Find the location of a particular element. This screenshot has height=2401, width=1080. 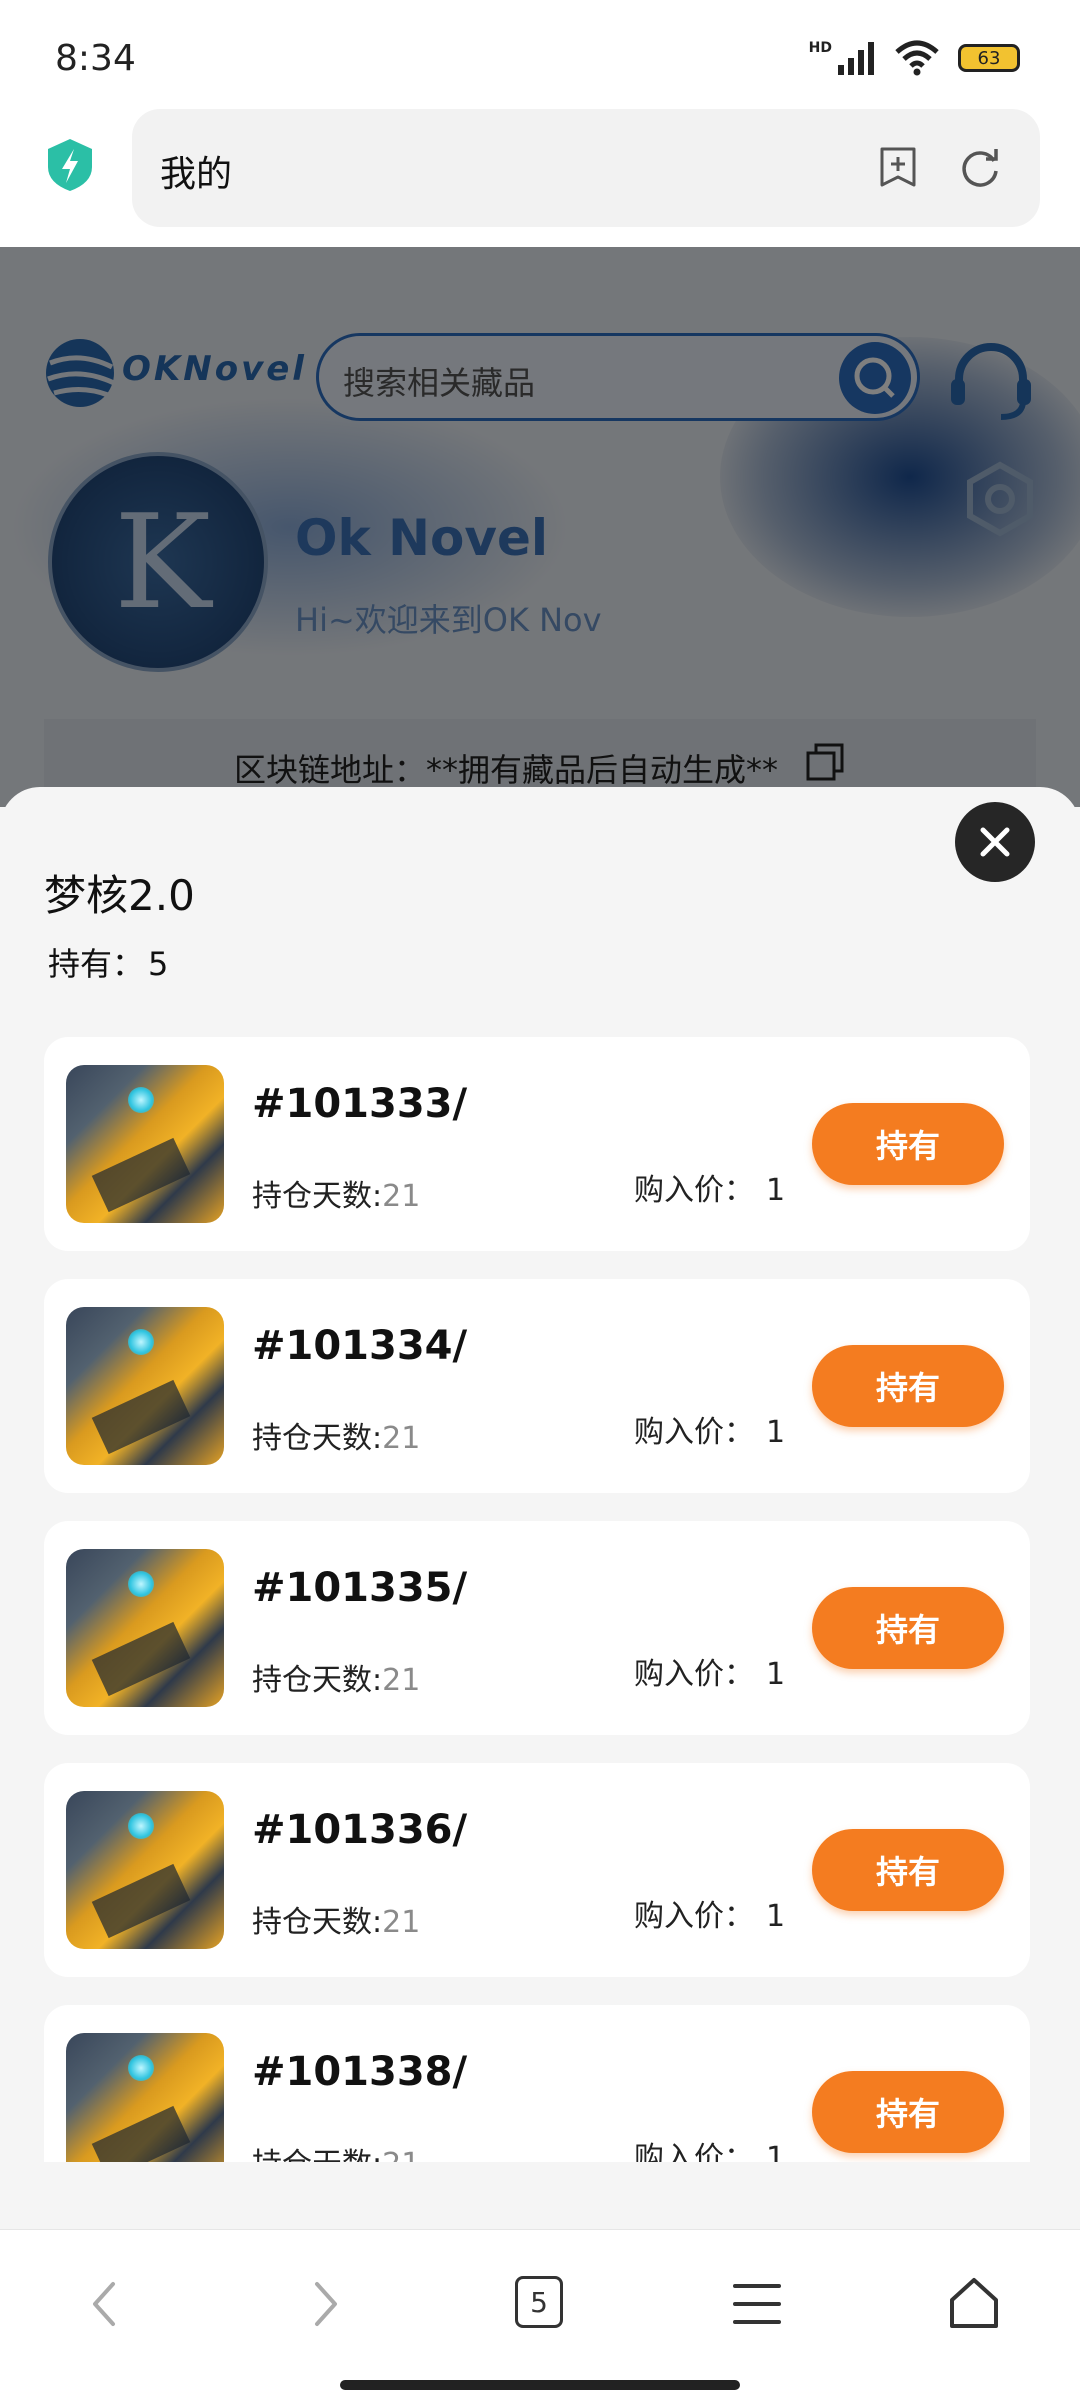

menu-icon is located at coordinates (757, 2304).